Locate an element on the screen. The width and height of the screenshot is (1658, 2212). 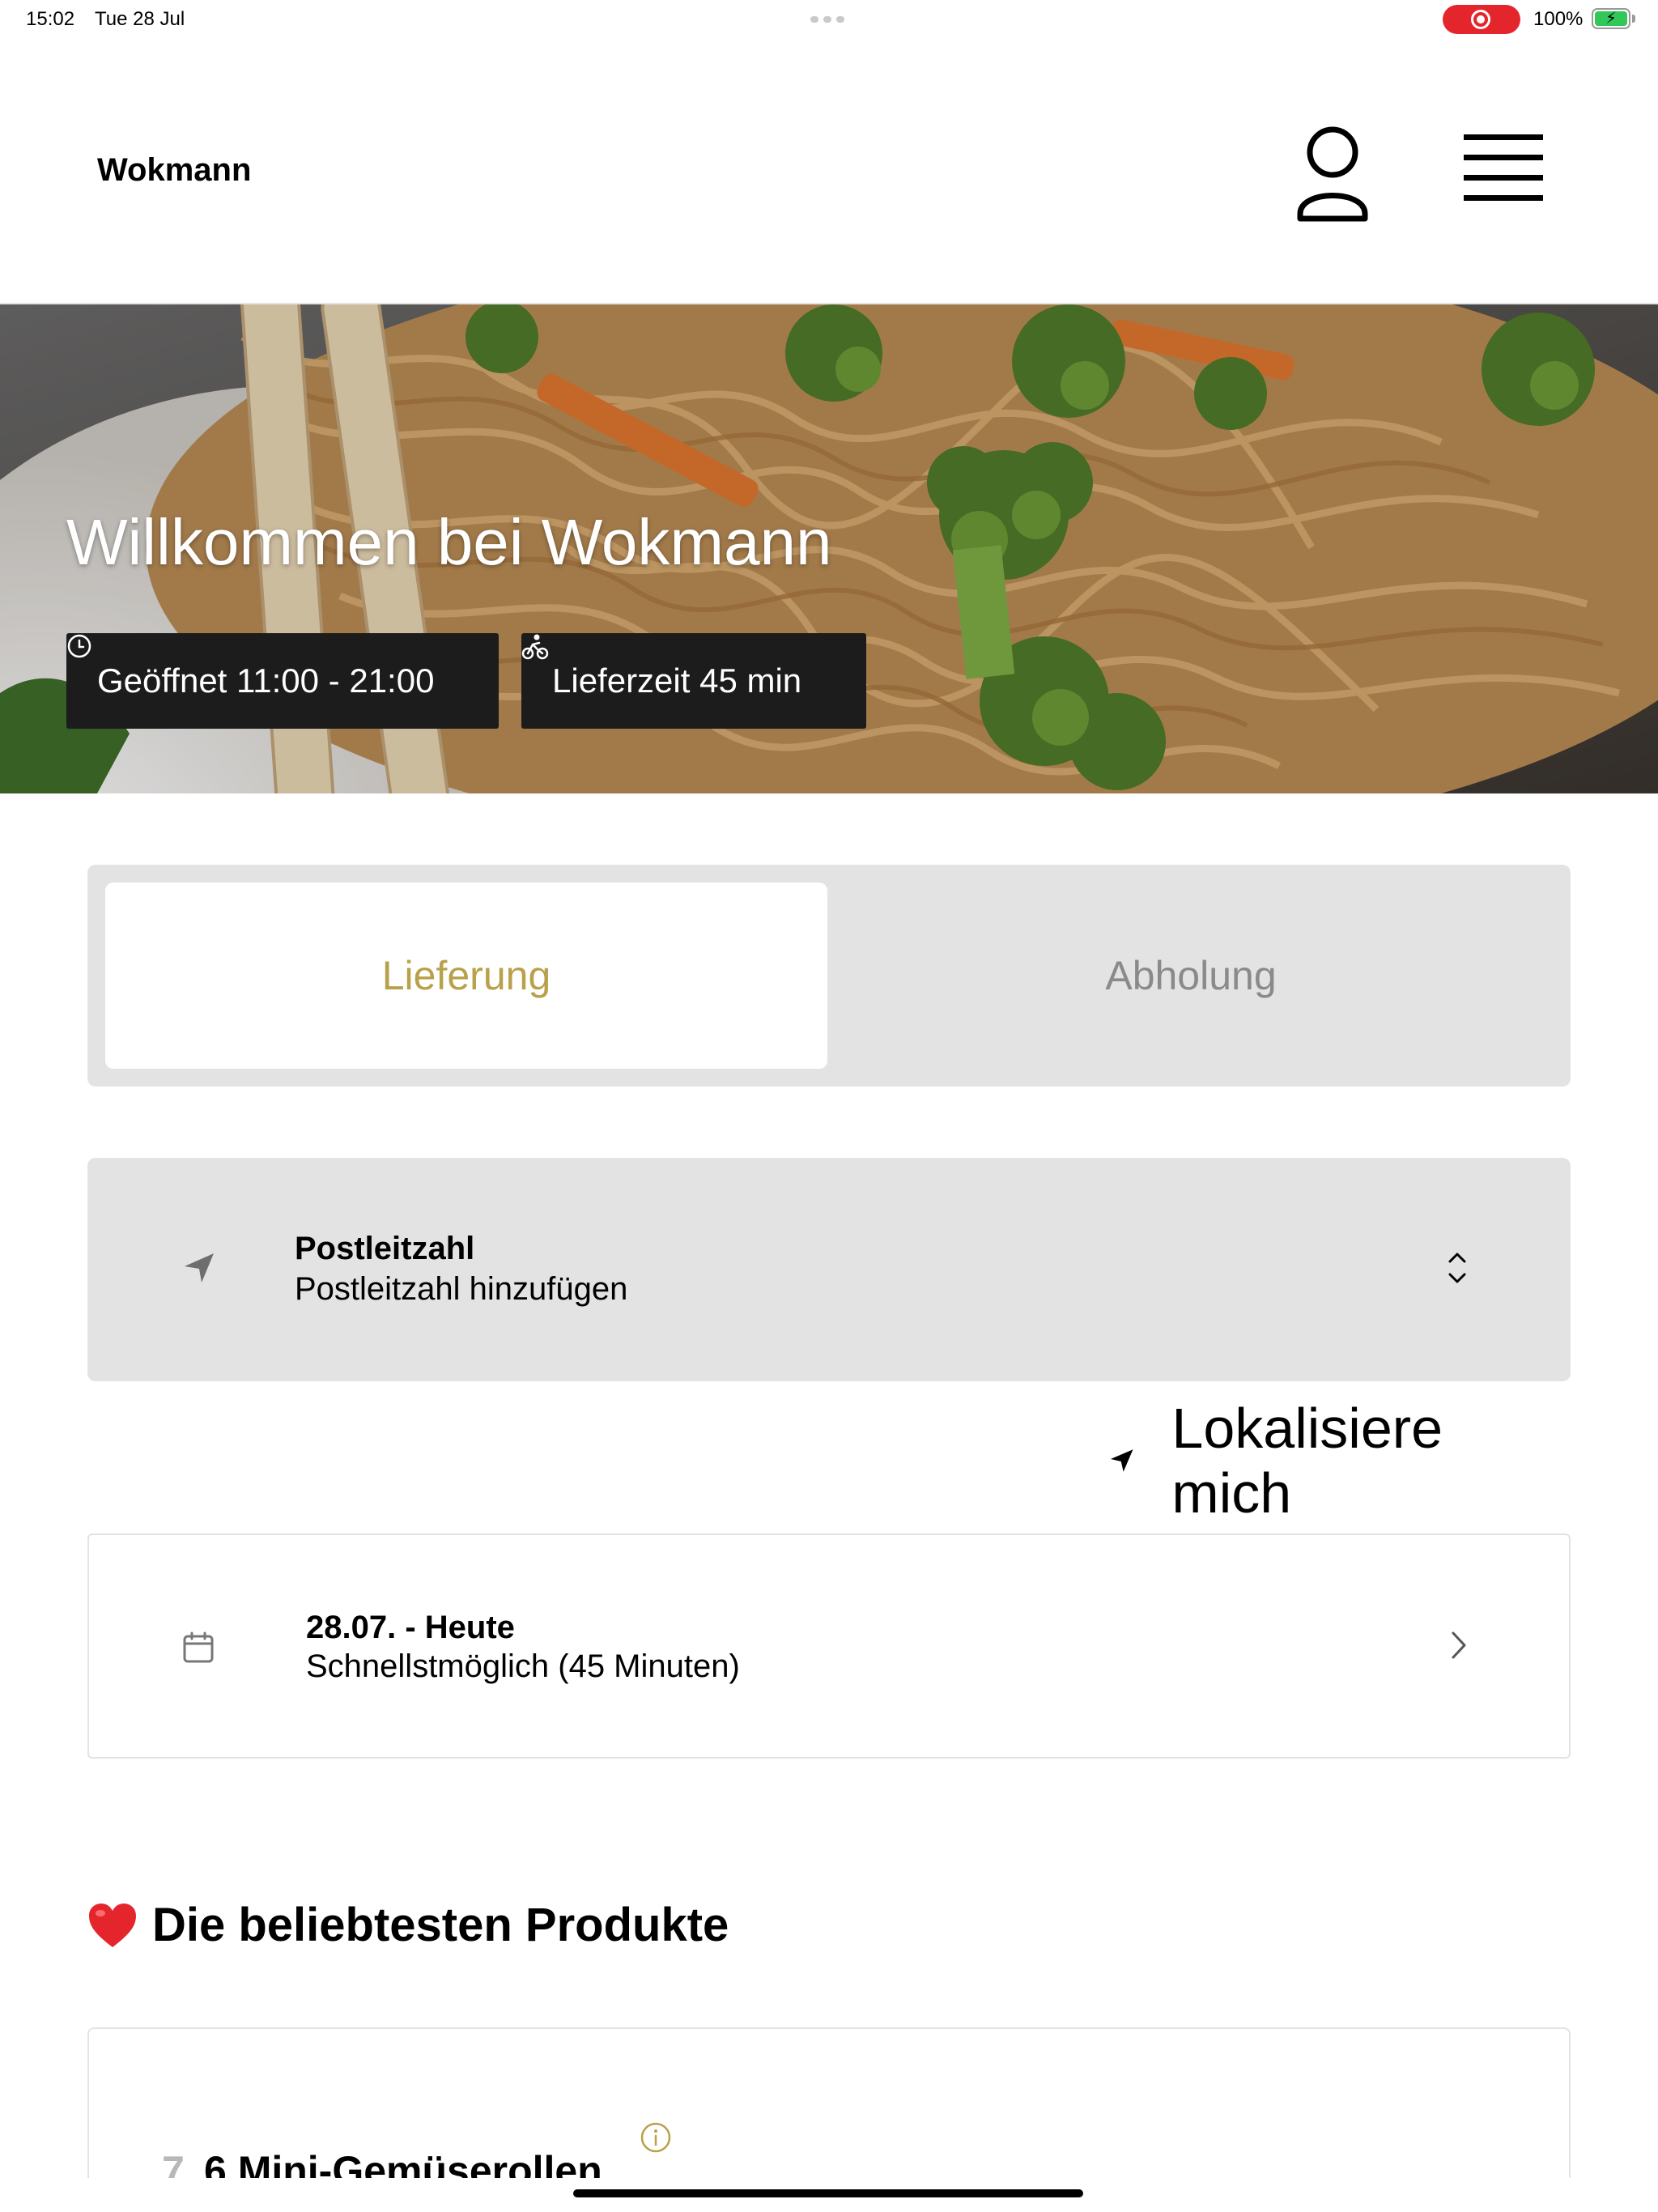
multitasking-dots-icon is located at coordinates (828, 19).